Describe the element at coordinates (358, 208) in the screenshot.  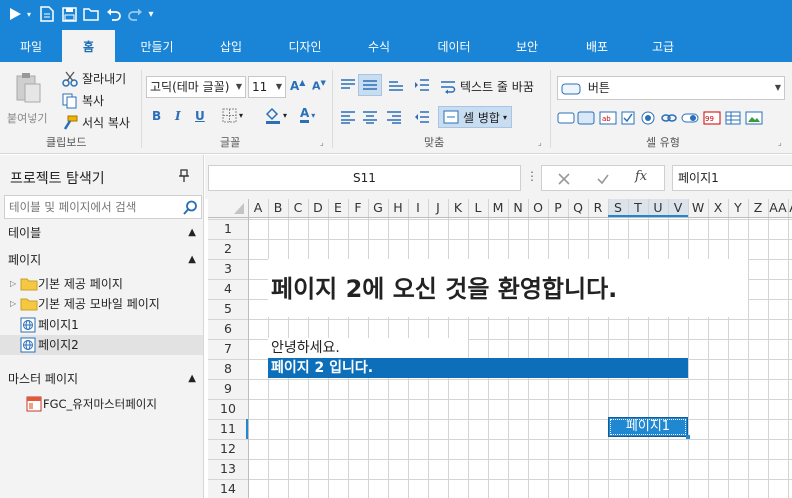
I see `column-header: F` at that location.